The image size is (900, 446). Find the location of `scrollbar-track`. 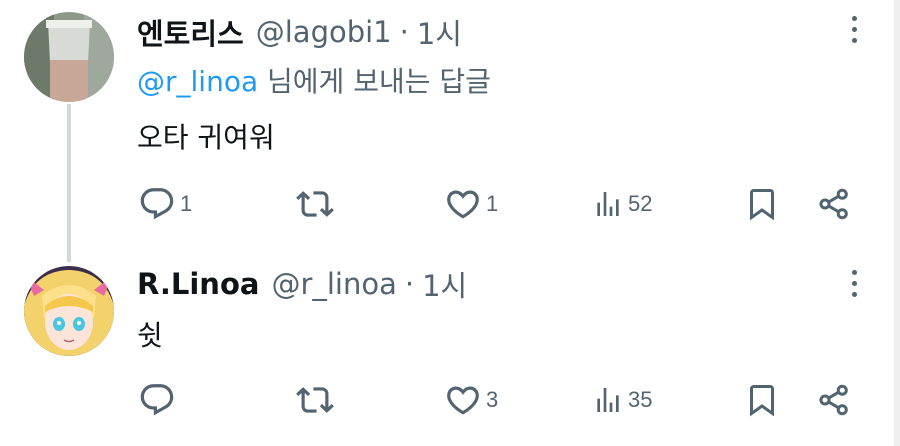

scrollbar-track is located at coordinates (897, 223).